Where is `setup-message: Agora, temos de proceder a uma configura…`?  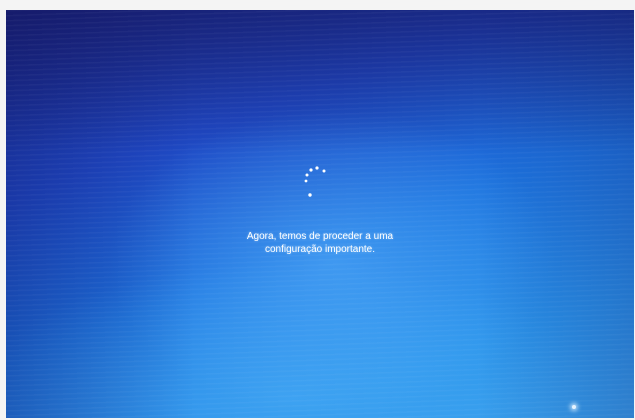
setup-message: Agora, temos de proceder a uma configura… is located at coordinates (320, 243).